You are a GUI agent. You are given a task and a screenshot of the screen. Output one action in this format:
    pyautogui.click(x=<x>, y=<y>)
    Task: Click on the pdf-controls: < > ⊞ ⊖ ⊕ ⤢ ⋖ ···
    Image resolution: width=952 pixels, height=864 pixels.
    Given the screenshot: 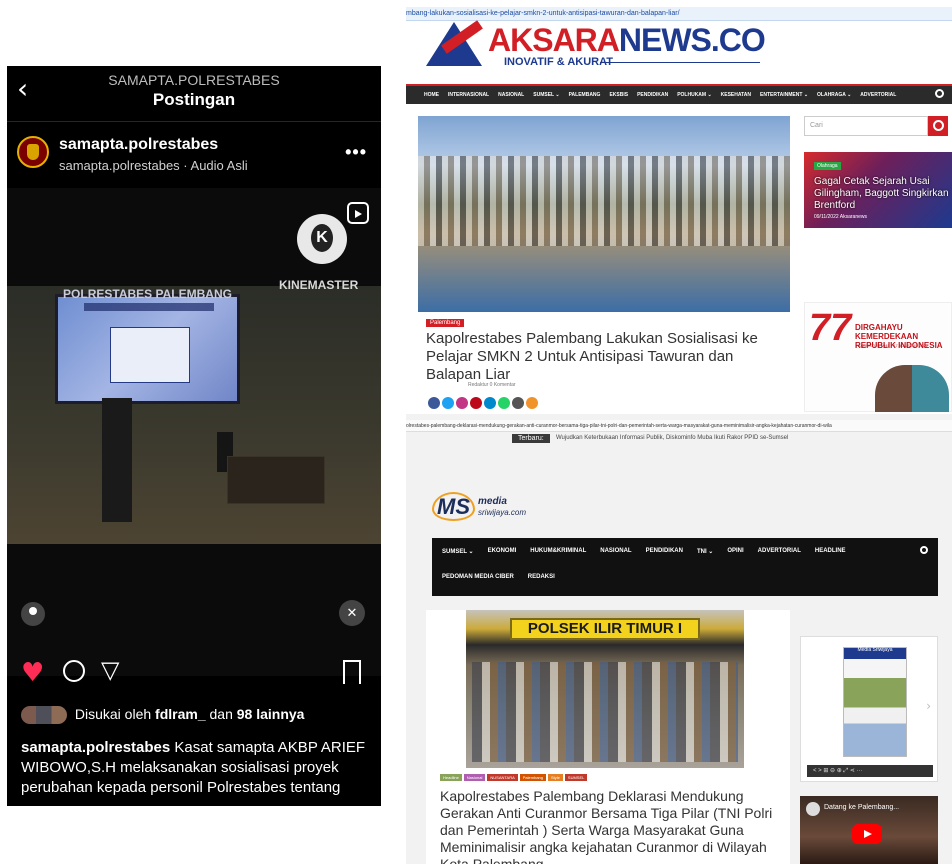 What is the action you would take?
    pyautogui.click(x=870, y=771)
    